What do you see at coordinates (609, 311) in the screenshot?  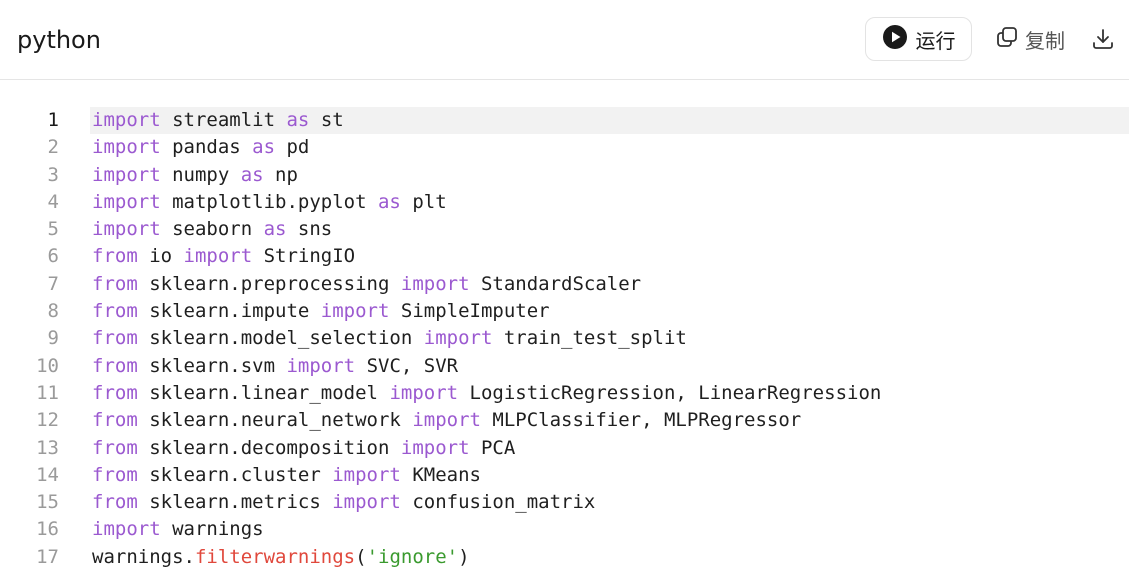 I see `code-line-content: from sklearn.impute import SimpleImputer` at bounding box center [609, 311].